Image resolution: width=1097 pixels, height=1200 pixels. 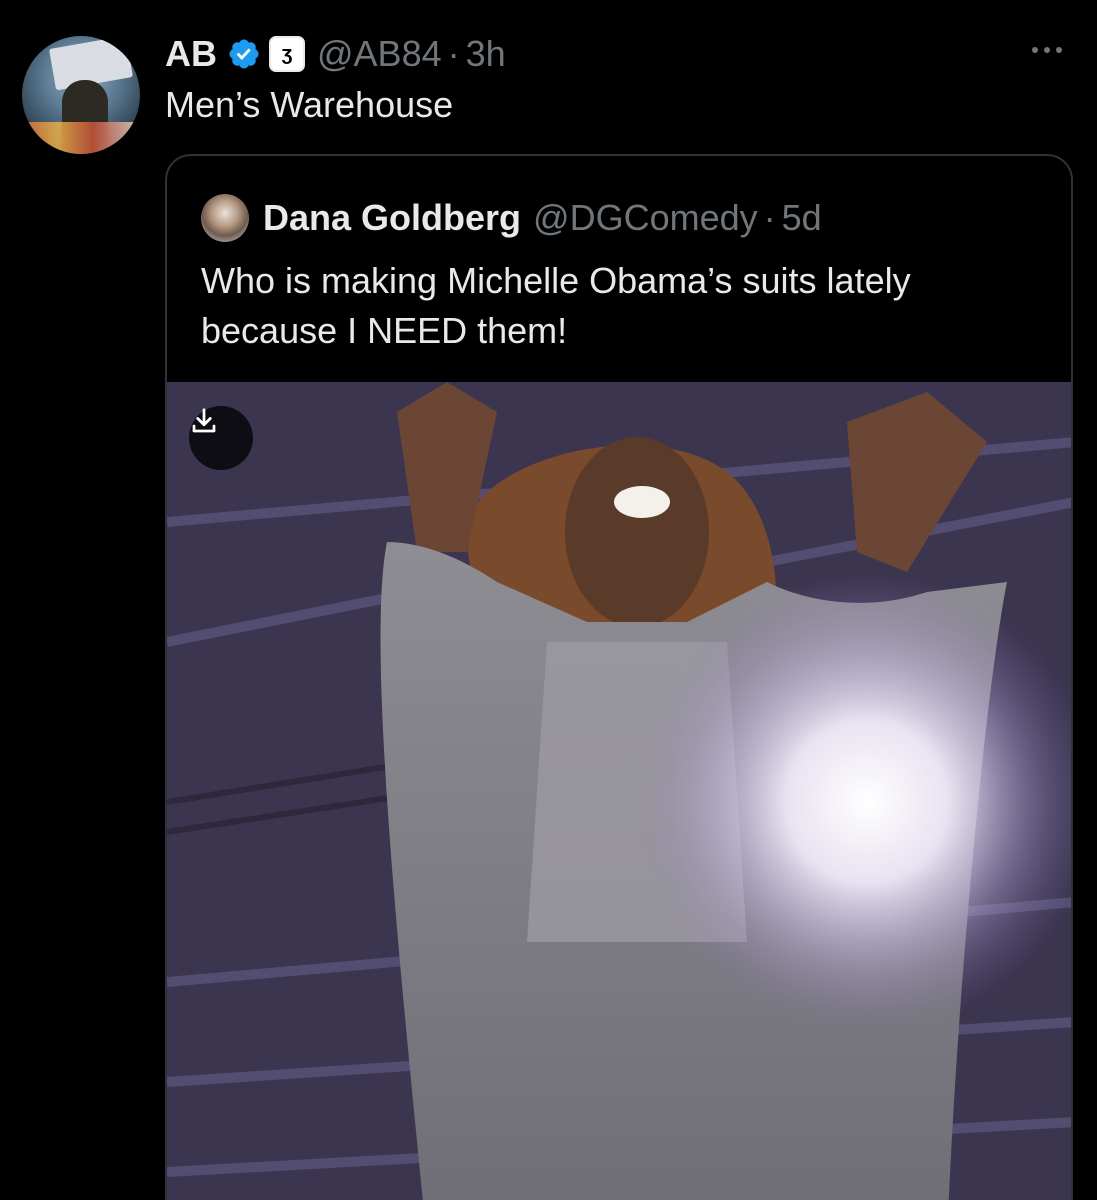 I want to click on author-name: AB, so click(x=191, y=54).